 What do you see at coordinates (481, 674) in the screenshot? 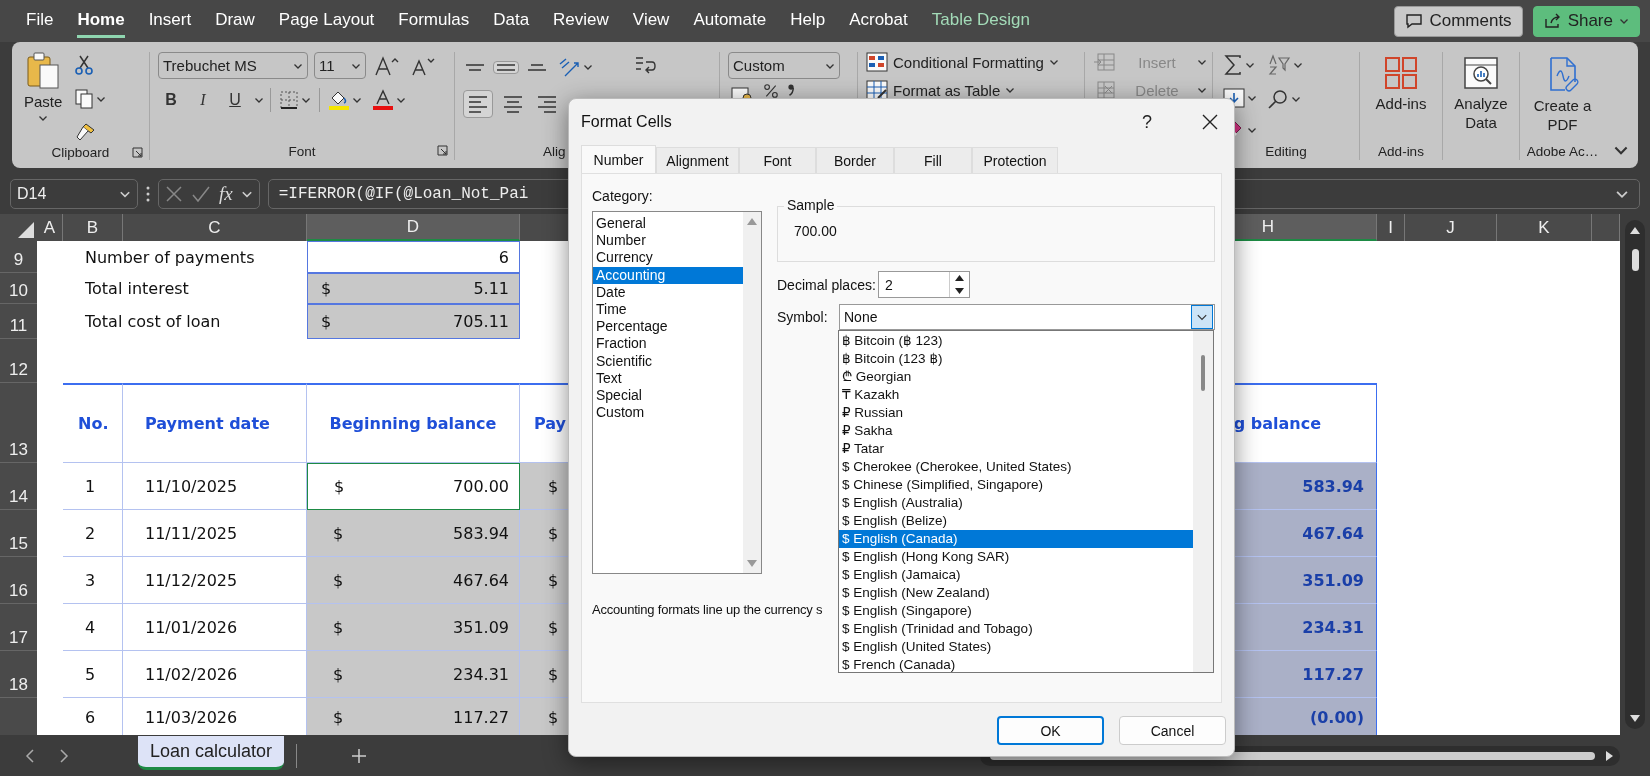
I see `cell-value: 234.31` at bounding box center [481, 674].